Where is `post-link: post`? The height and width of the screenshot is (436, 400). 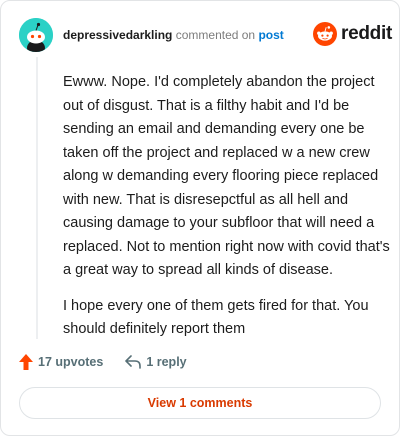
post-link: post is located at coordinates (270, 35).